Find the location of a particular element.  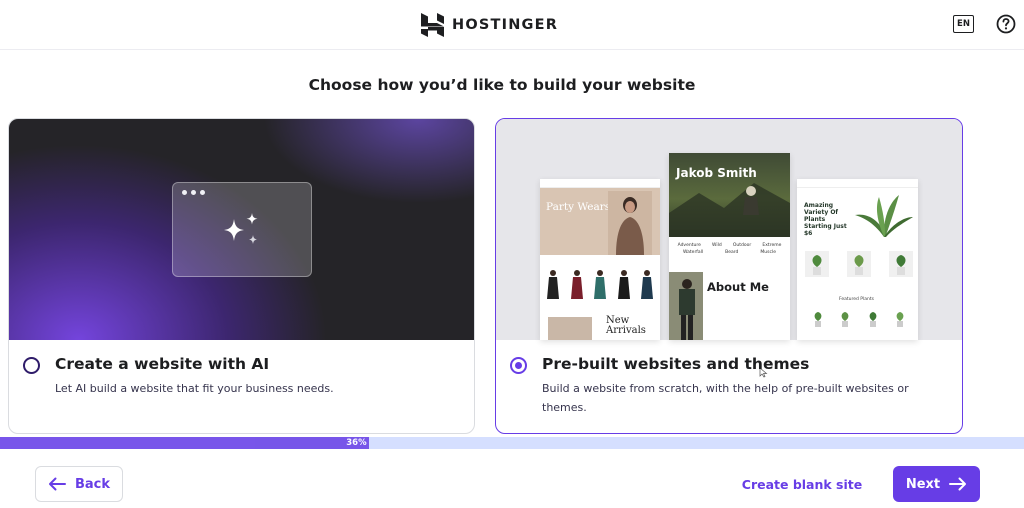

brand: HOSTINGER is located at coordinates (489, 25).